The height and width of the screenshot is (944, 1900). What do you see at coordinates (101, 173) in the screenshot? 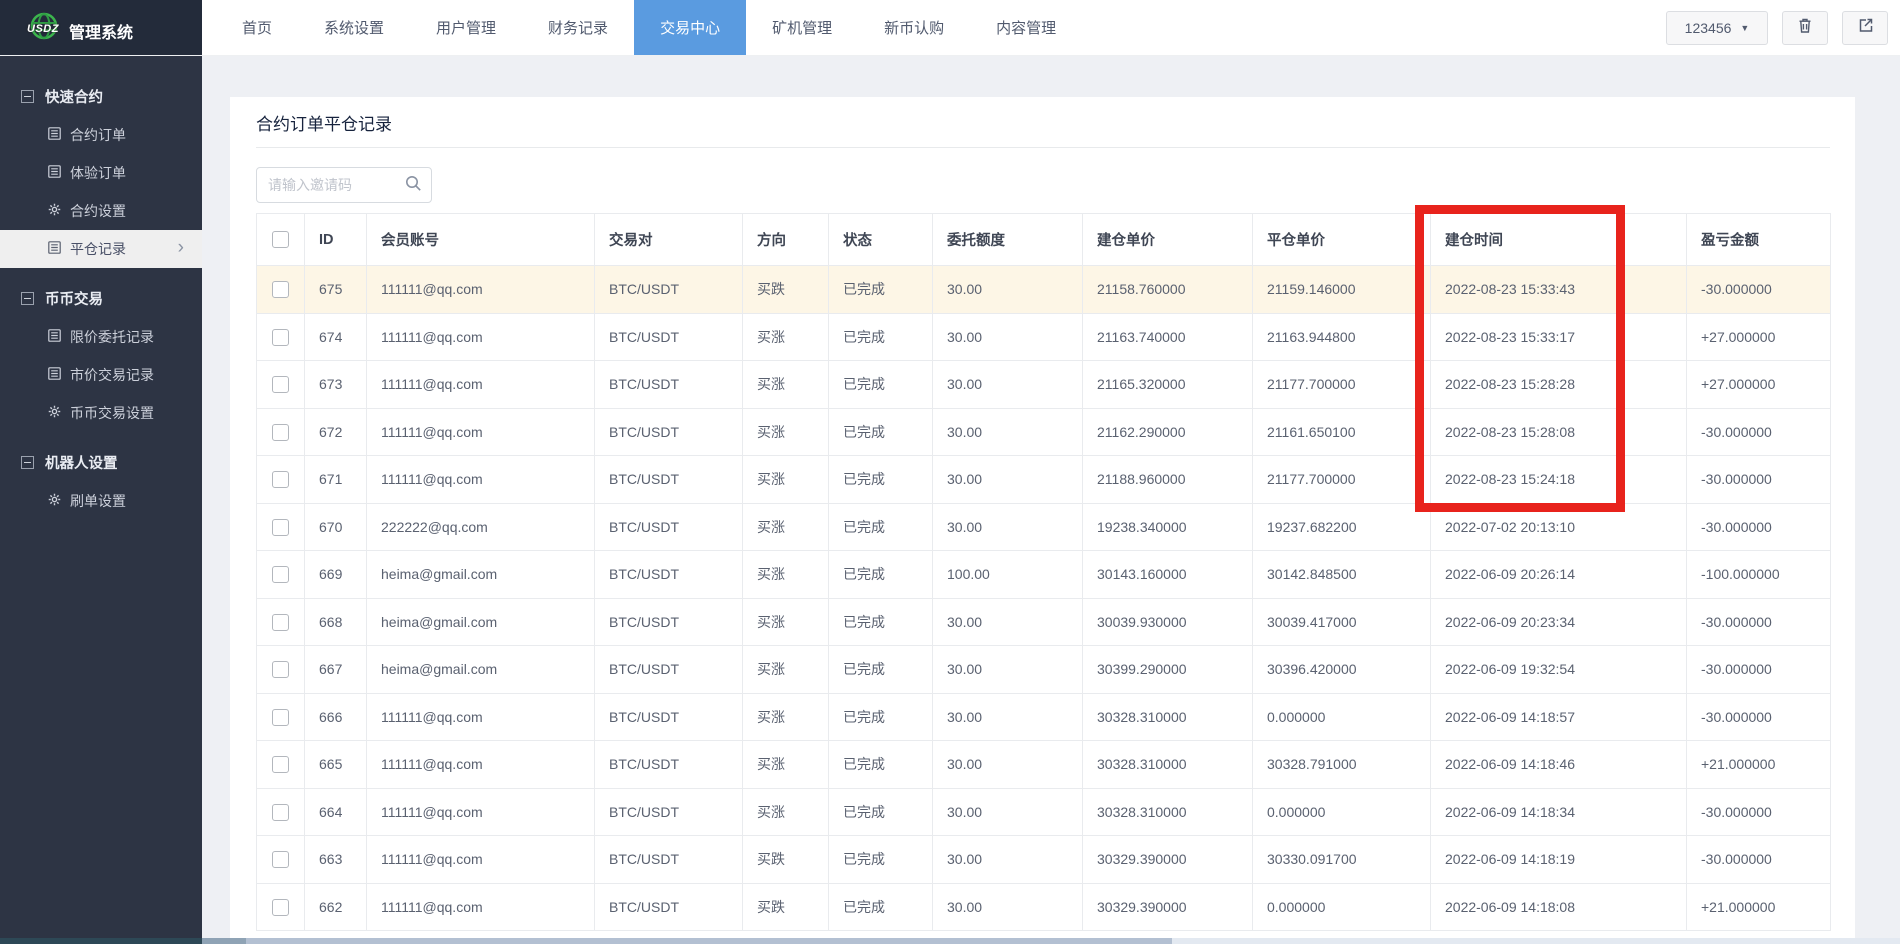
I see `sidebar-item-体验订单: 体验订单` at bounding box center [101, 173].